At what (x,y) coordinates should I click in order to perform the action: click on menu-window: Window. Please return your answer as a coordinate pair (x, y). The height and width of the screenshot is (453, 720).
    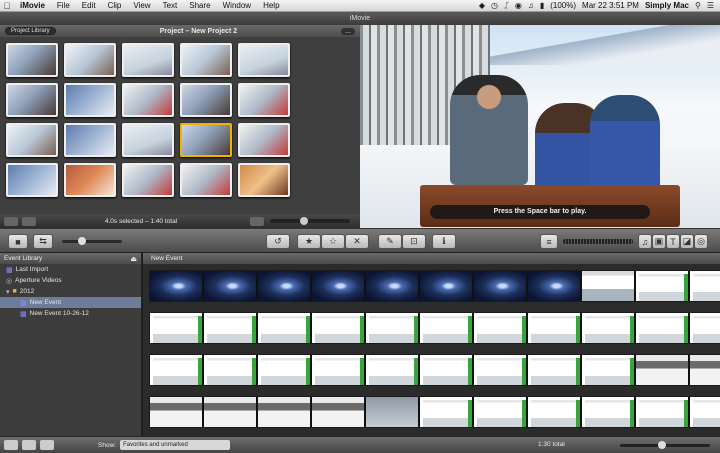
    Looking at the image, I should click on (237, 5).